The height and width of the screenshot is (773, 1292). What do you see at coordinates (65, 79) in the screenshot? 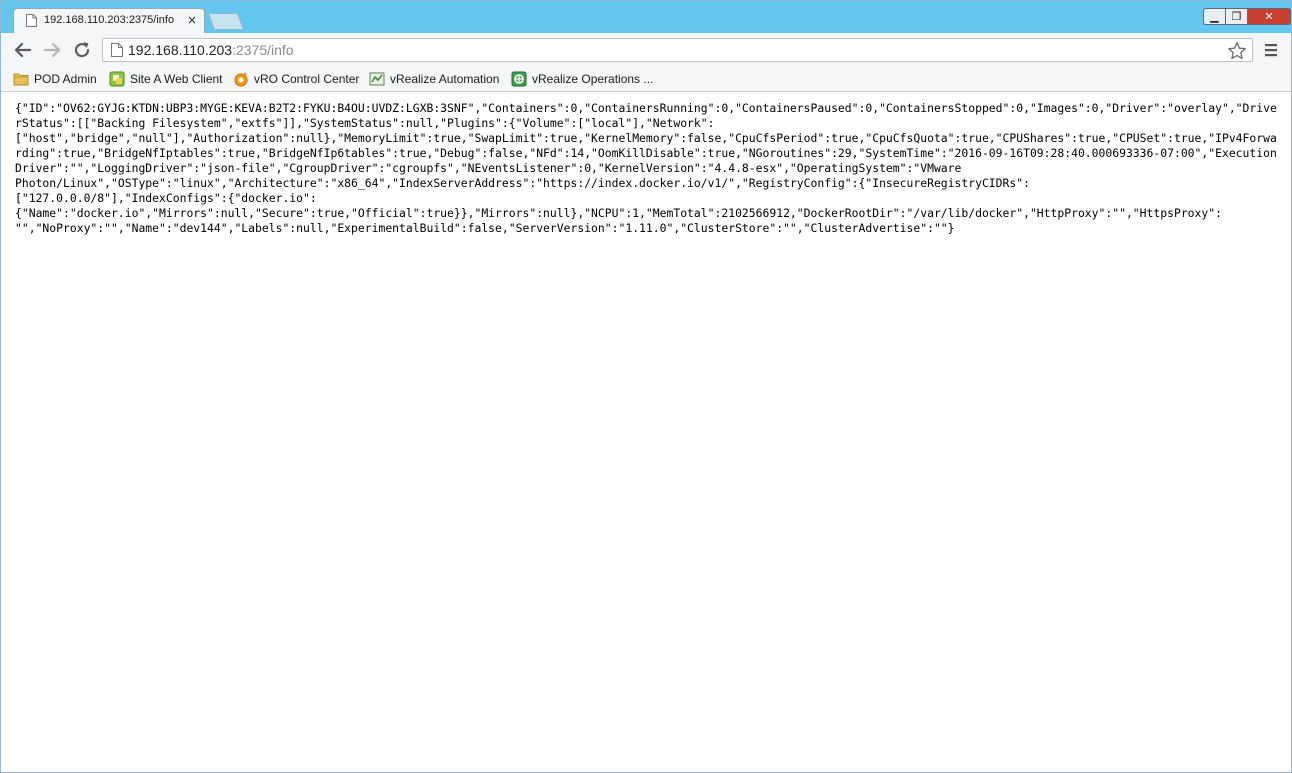
I see `bookmark-label: POD Admin` at bounding box center [65, 79].